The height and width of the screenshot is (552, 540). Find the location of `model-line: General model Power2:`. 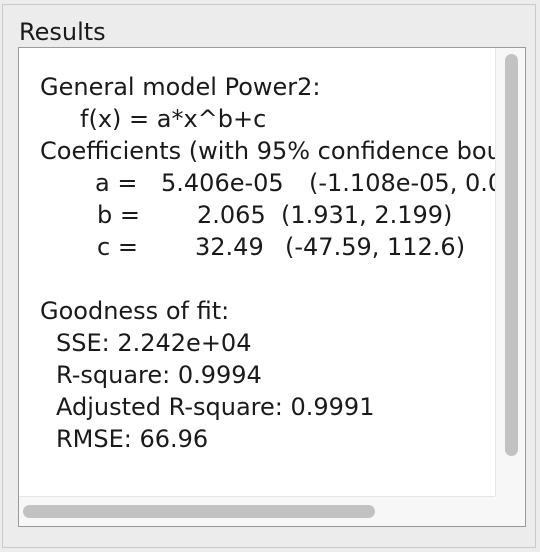

model-line: General model Power2: is located at coordinates (180, 87).